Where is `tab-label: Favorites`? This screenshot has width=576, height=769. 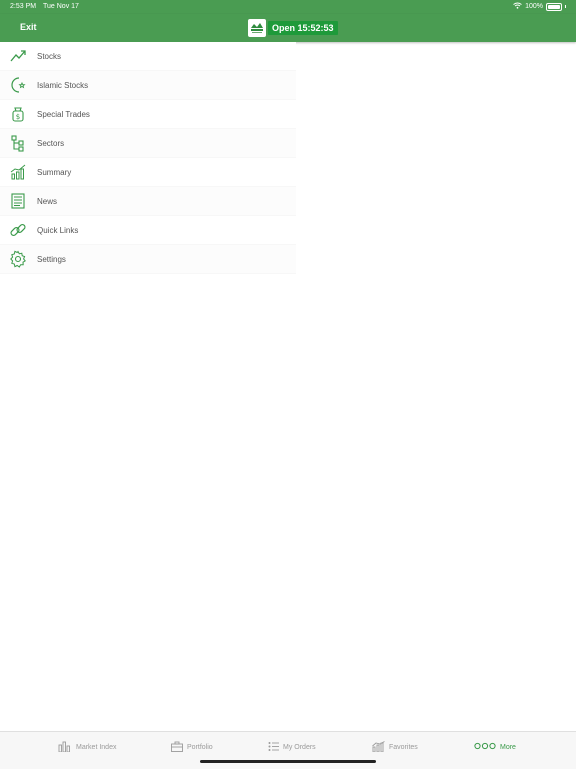 tab-label: Favorites is located at coordinates (403, 747).